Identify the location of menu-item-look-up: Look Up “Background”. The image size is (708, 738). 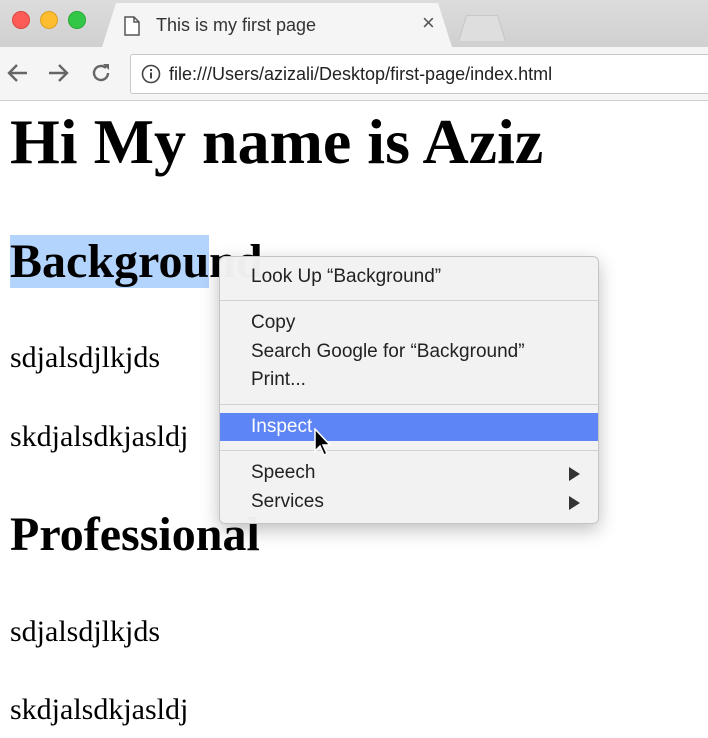
(409, 277).